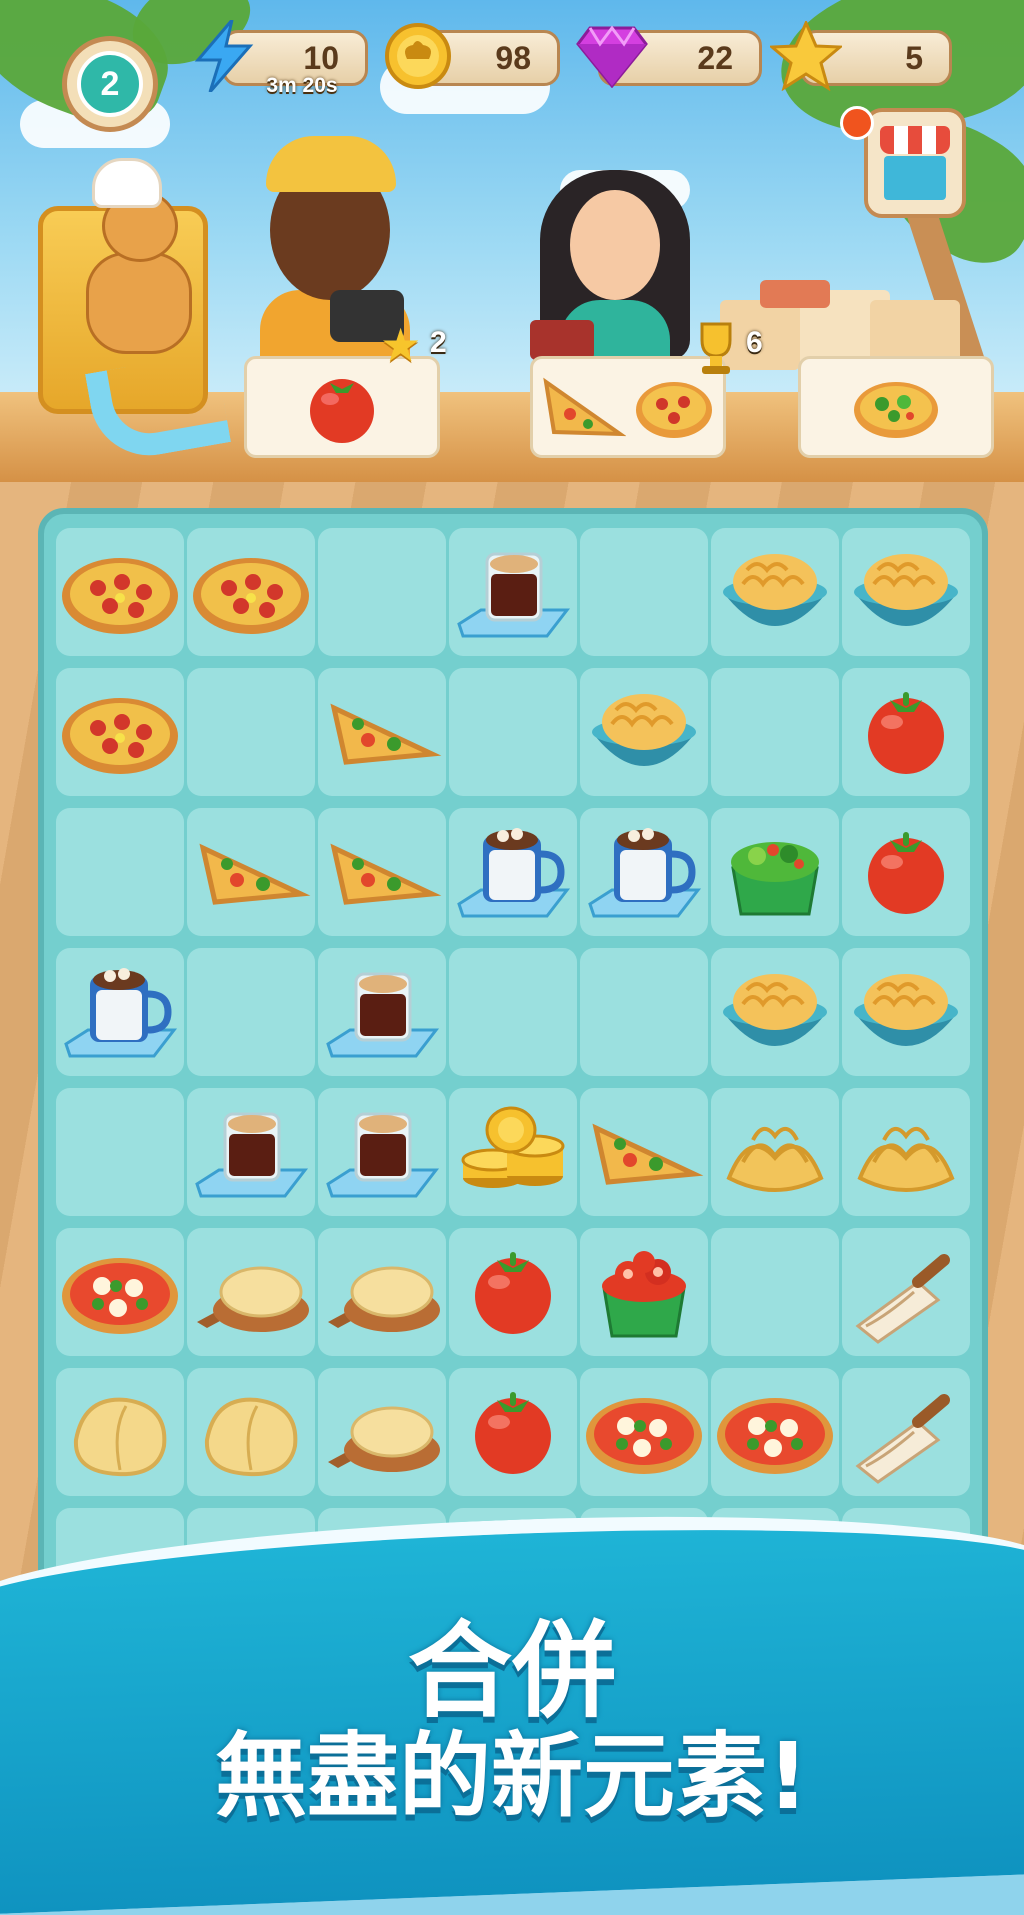 This screenshot has height=1915, width=1024. Describe the element at coordinates (795, 294) in the screenshot. I see `town-roof` at that location.